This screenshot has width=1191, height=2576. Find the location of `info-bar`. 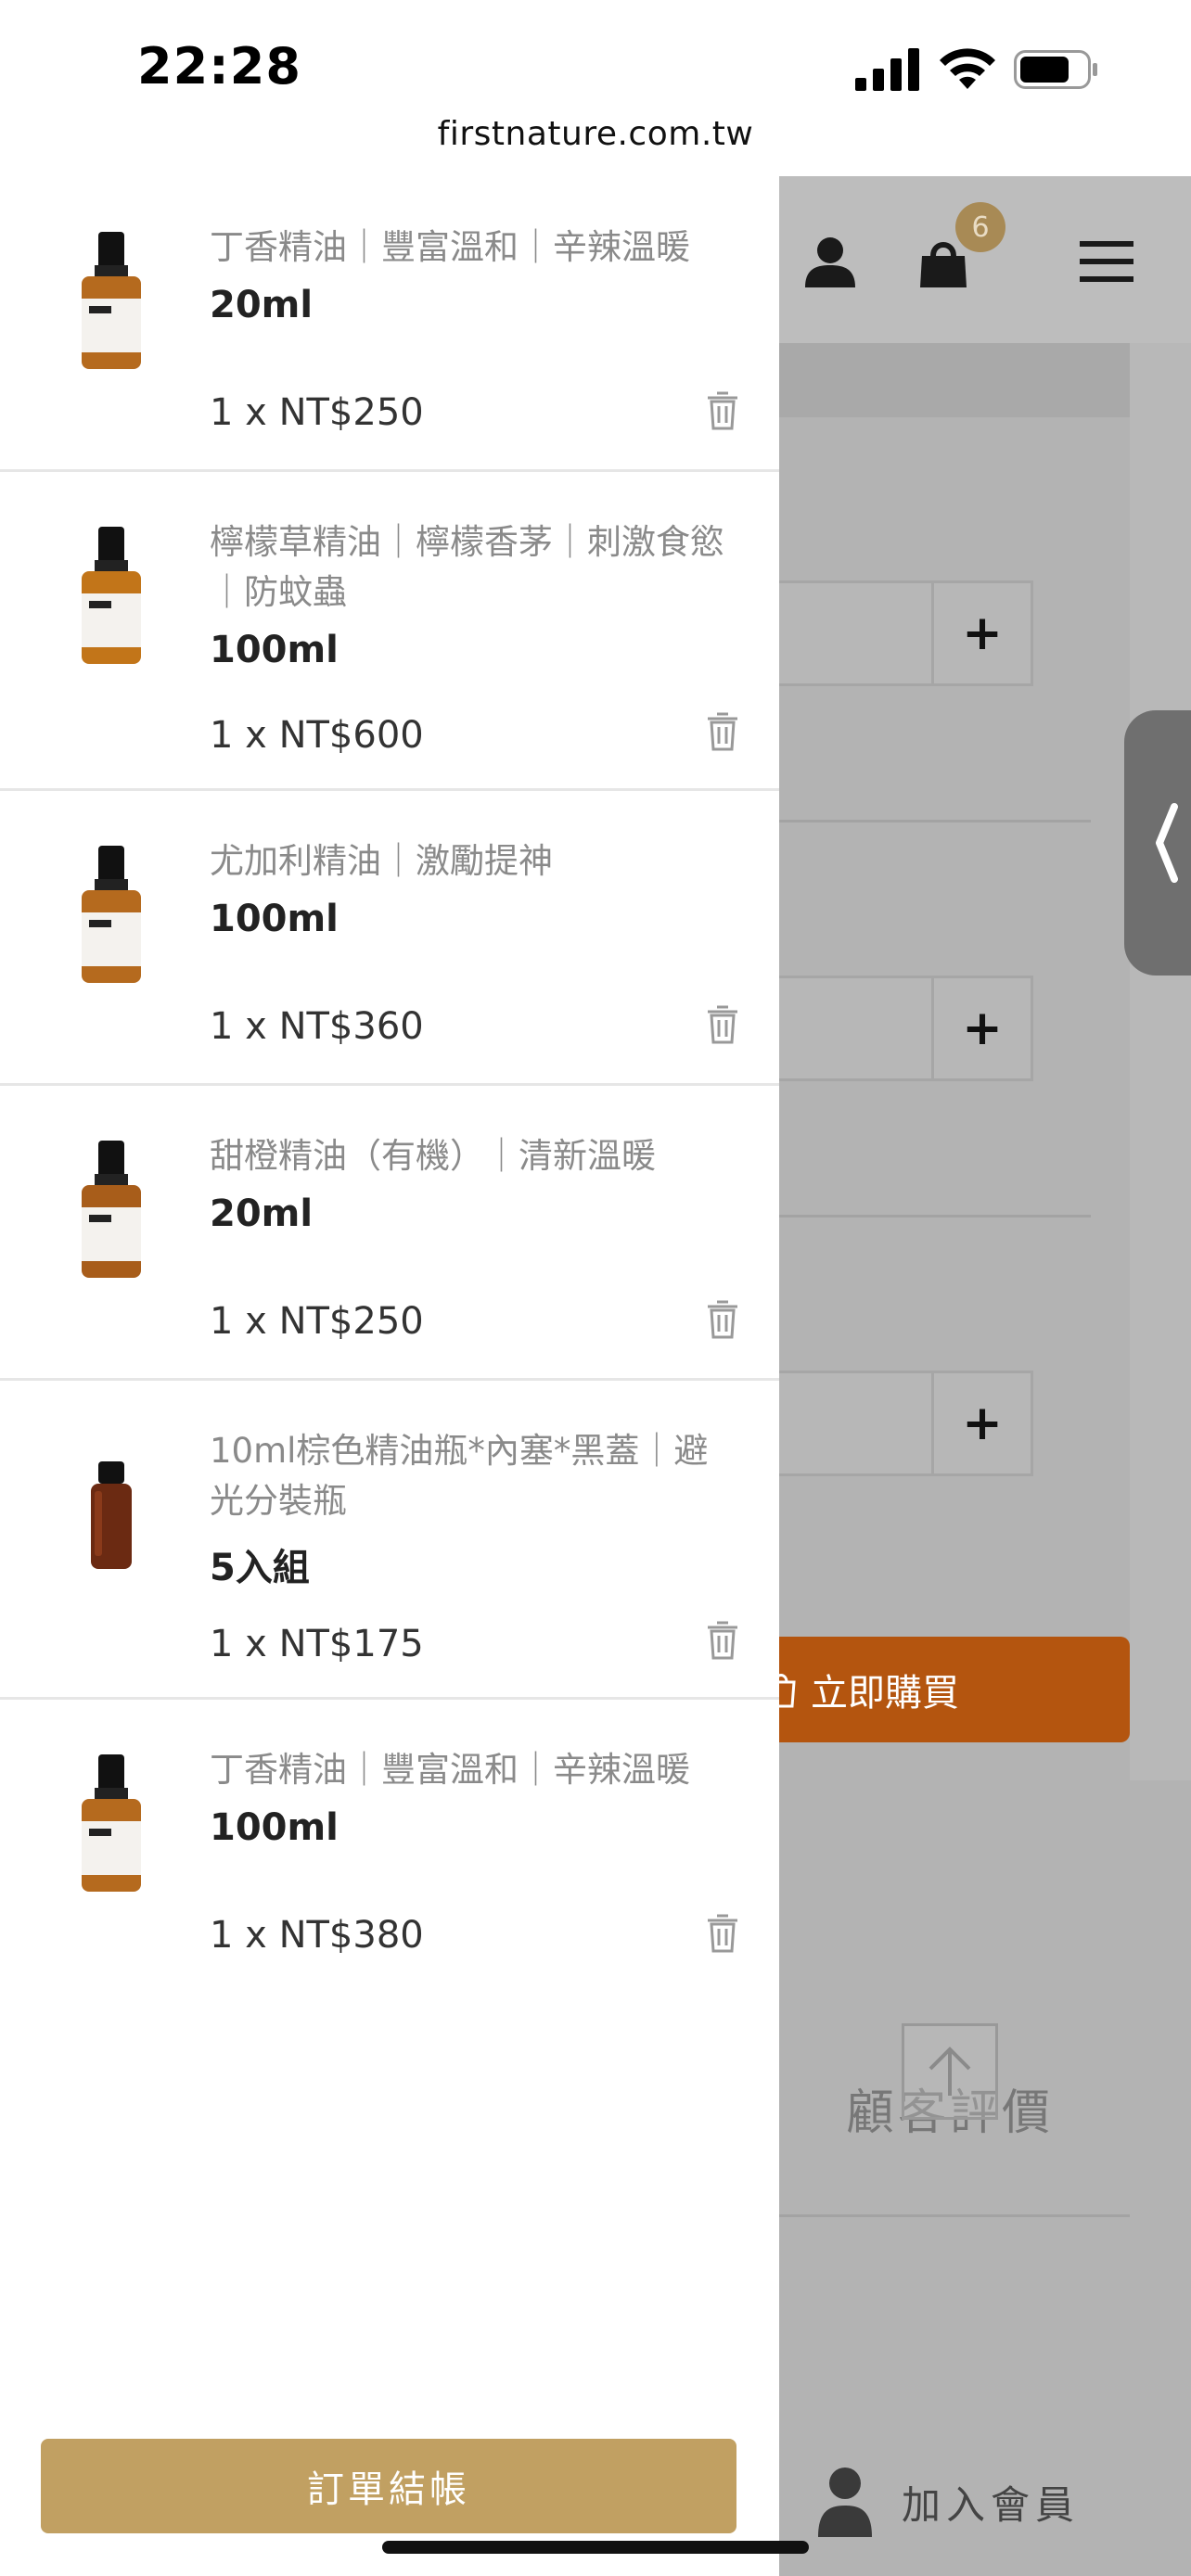

info-bar is located at coordinates (952, 380).